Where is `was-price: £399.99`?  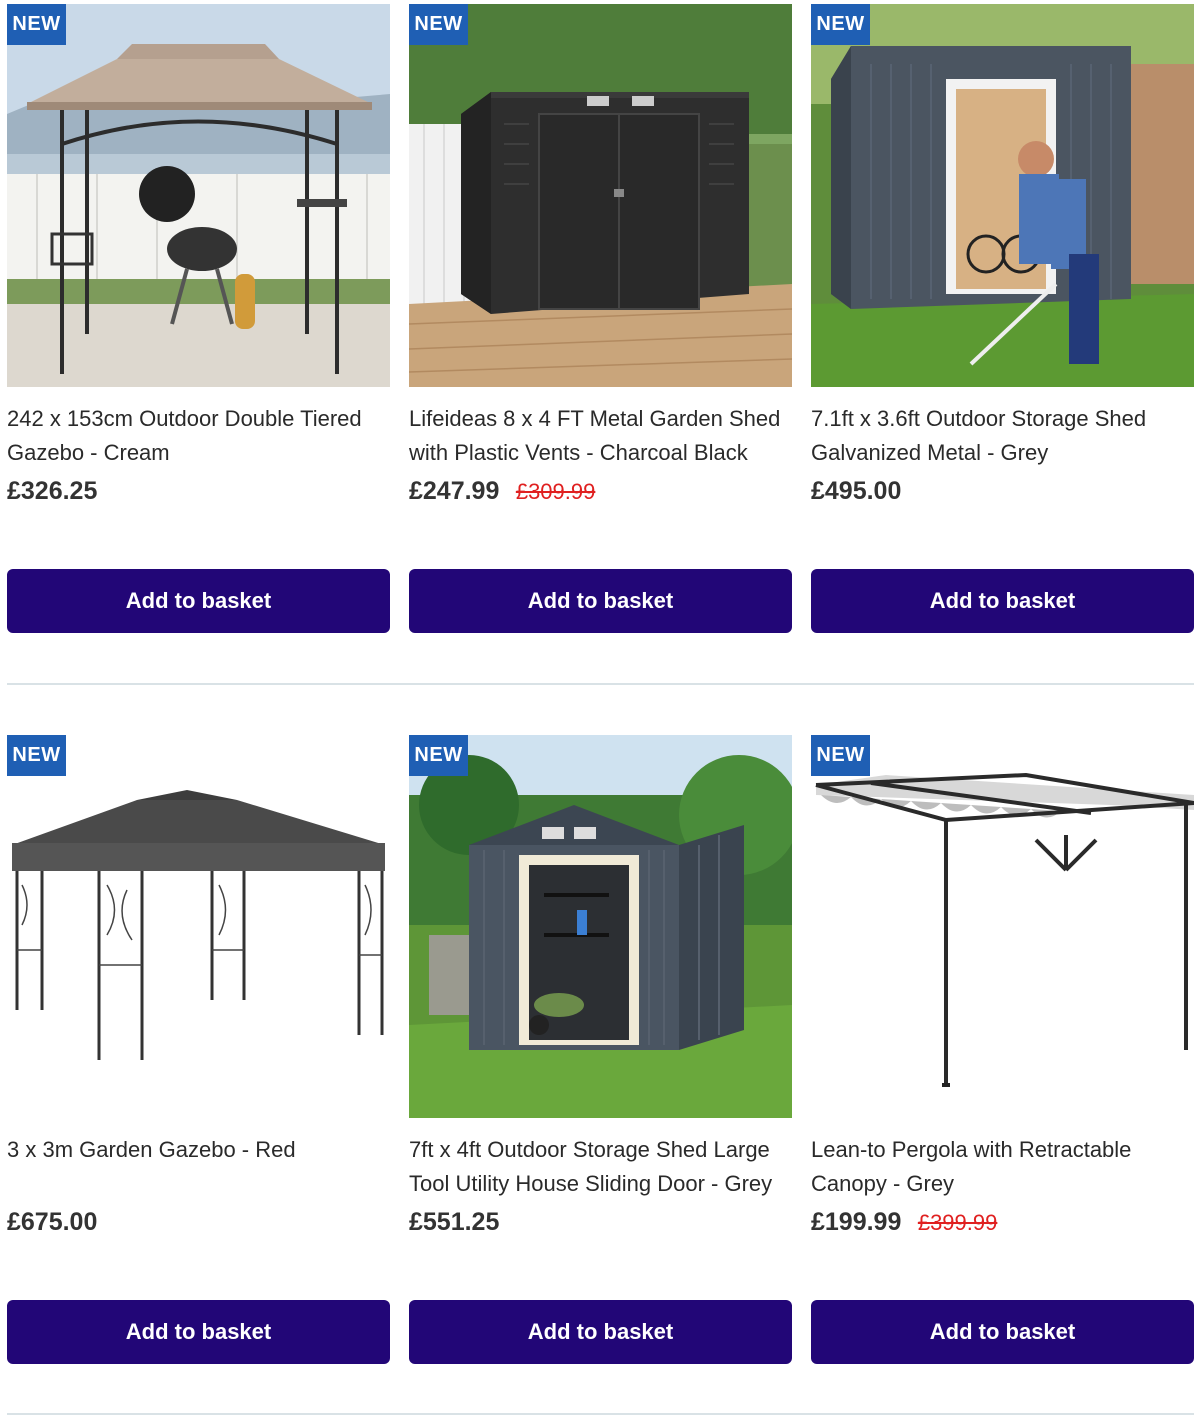
was-price: £399.99 is located at coordinates (957, 1222).